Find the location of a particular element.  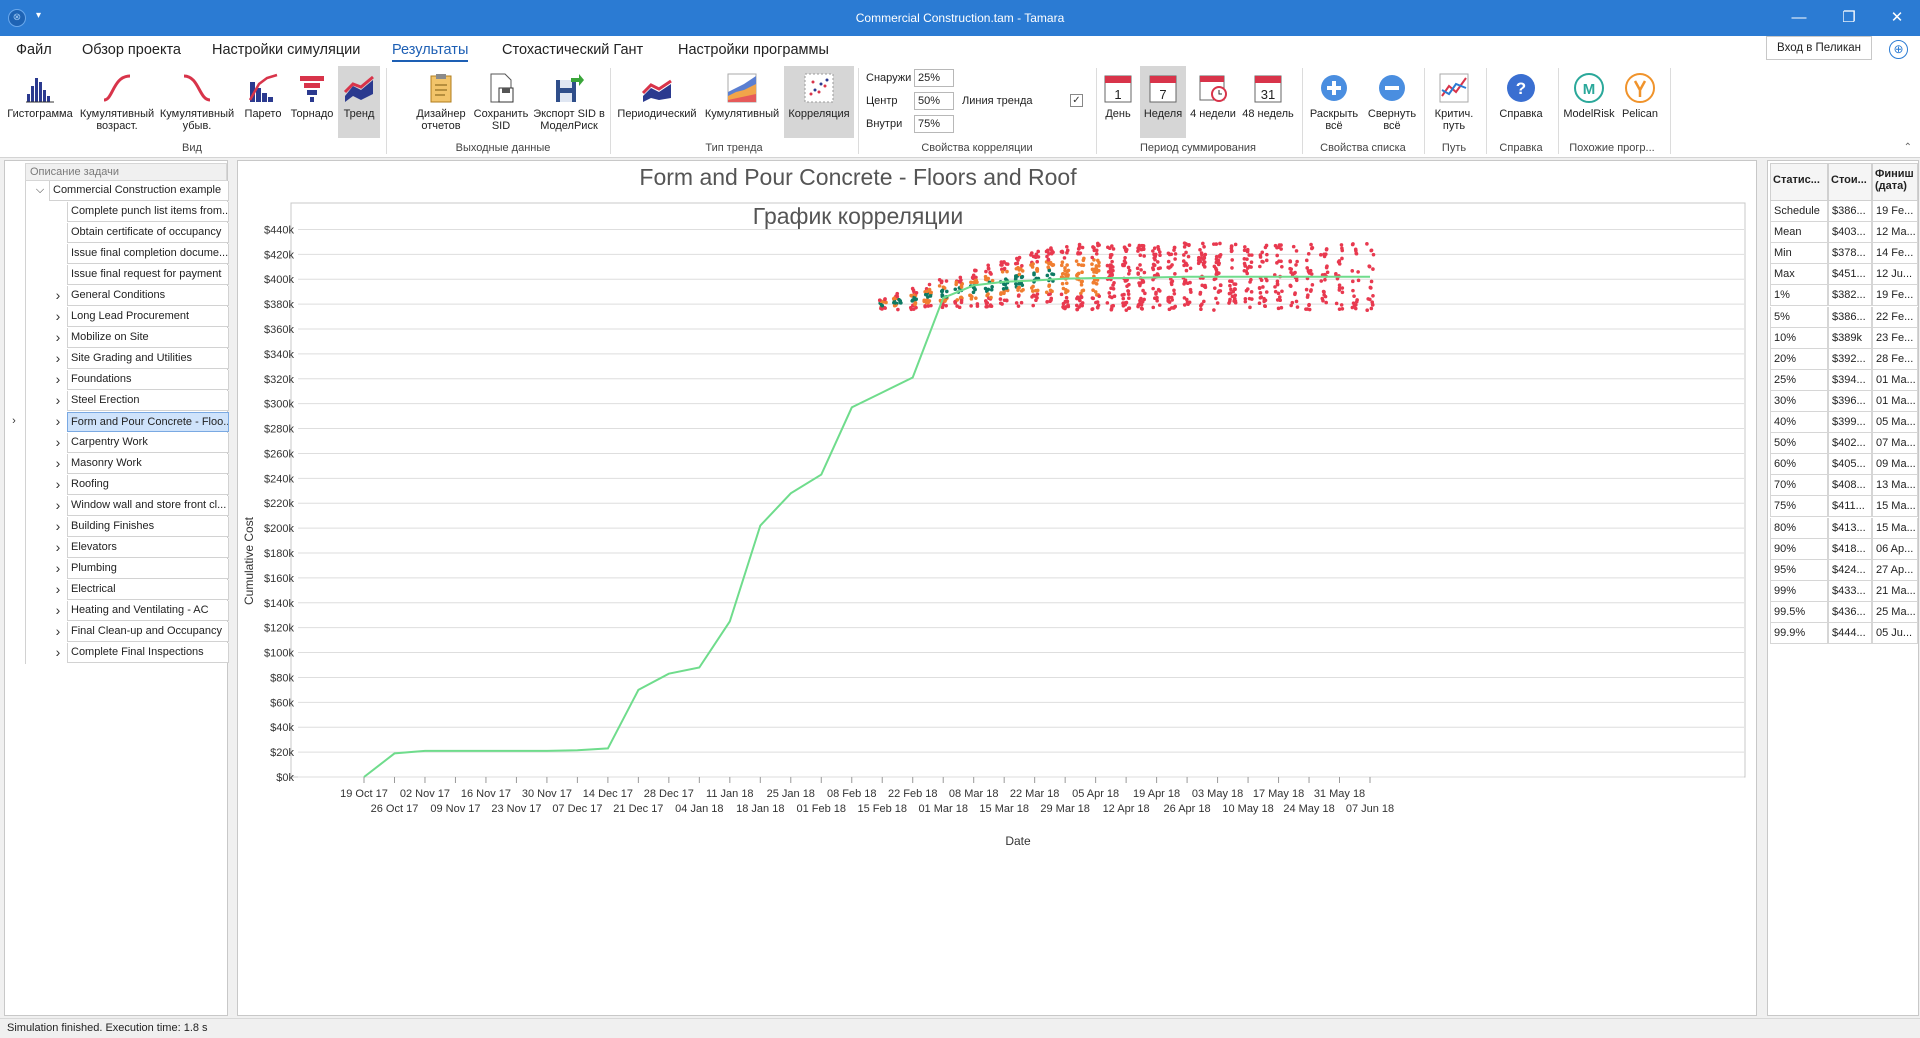

tree-item: Masonry Work is located at coordinates (148, 464).